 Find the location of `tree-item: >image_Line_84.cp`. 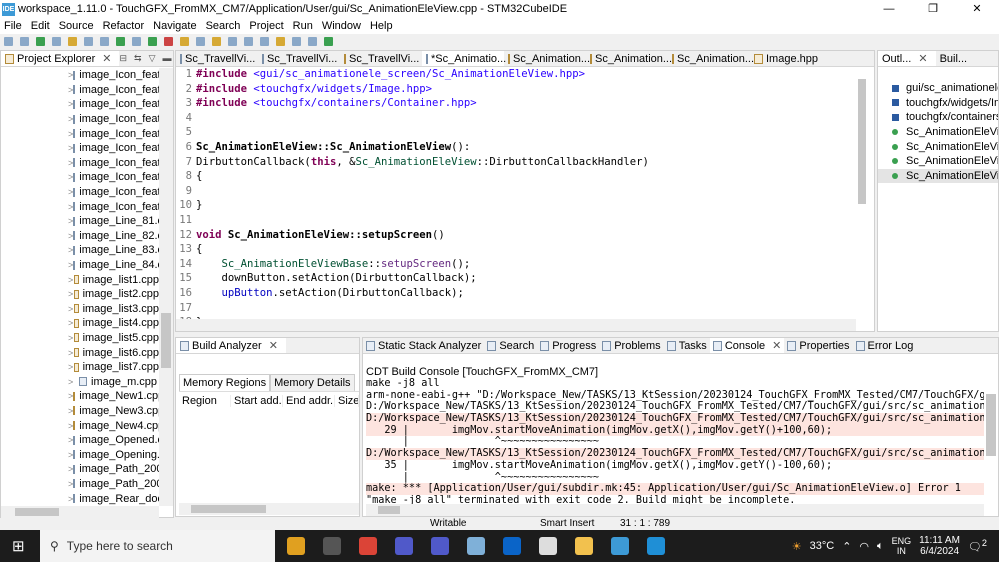

tree-item: >image_Line_84.cp is located at coordinates (80, 265).